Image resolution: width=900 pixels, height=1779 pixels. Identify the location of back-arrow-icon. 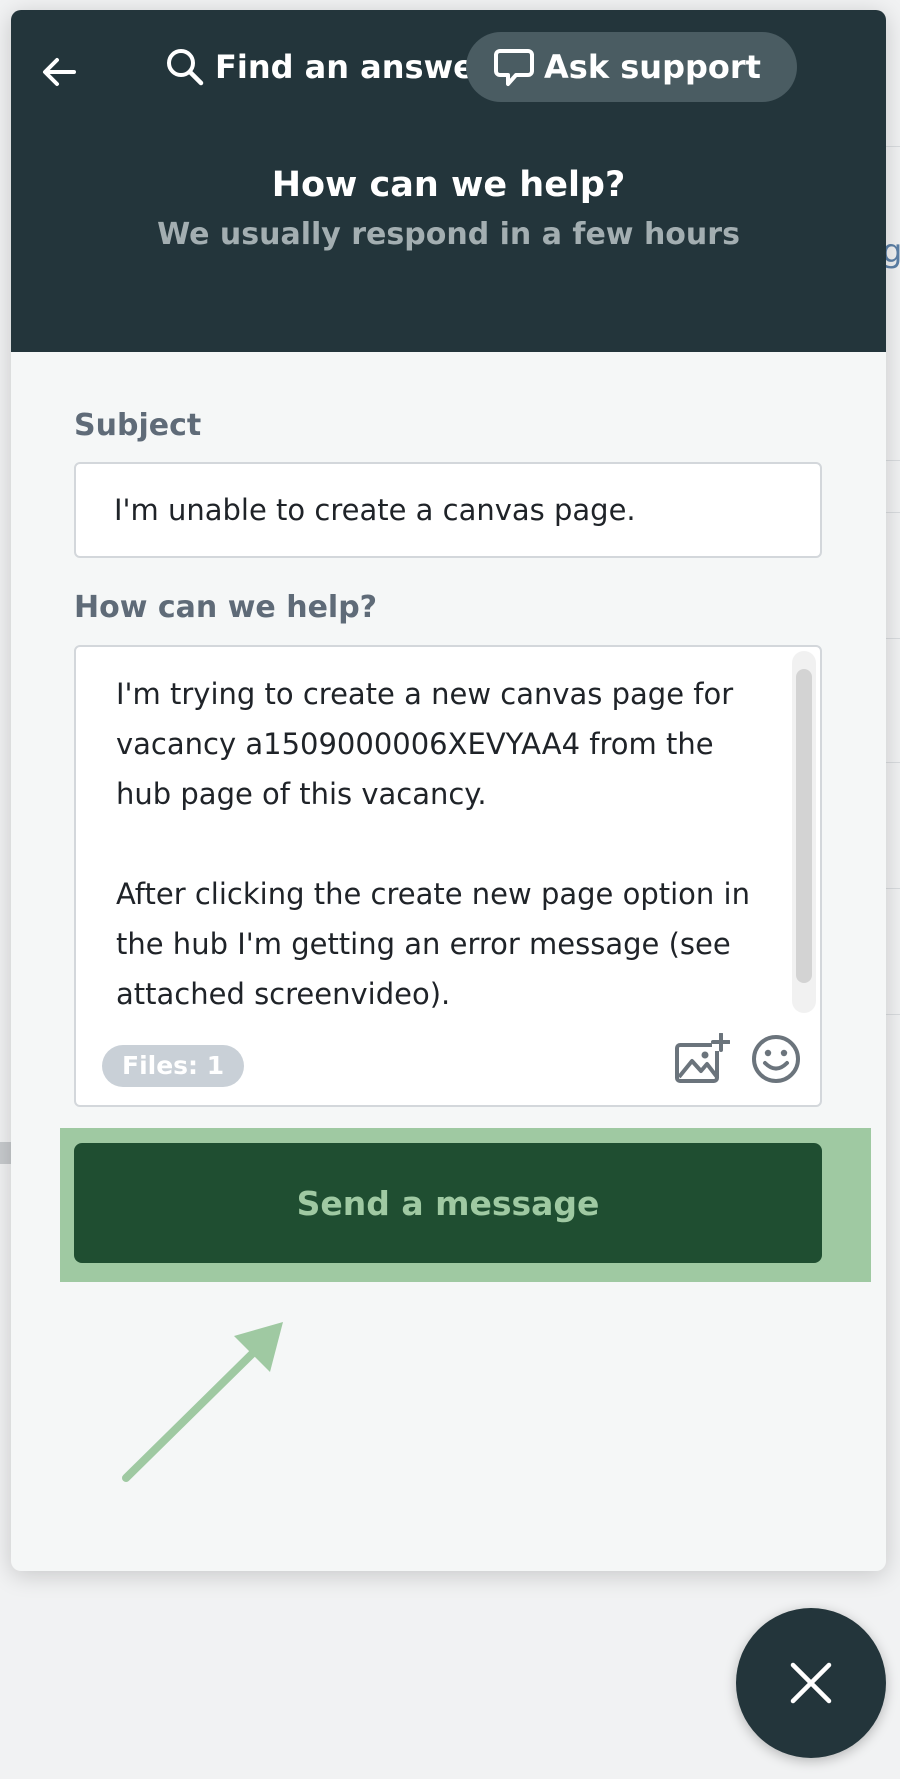
(59, 72).